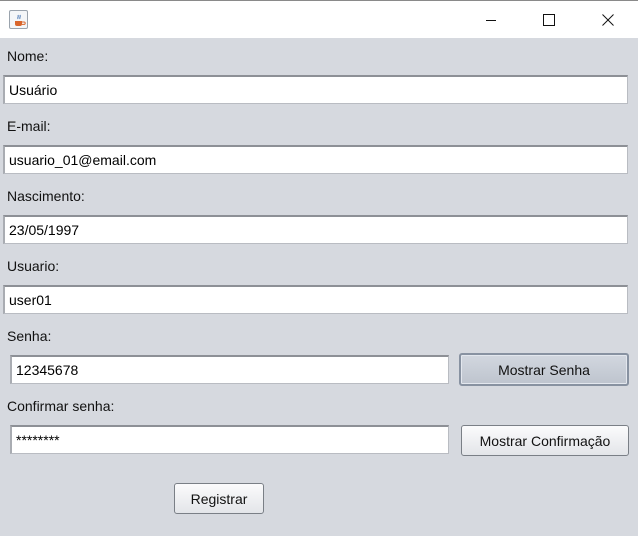  I want to click on minimize-button, so click(491, 19).